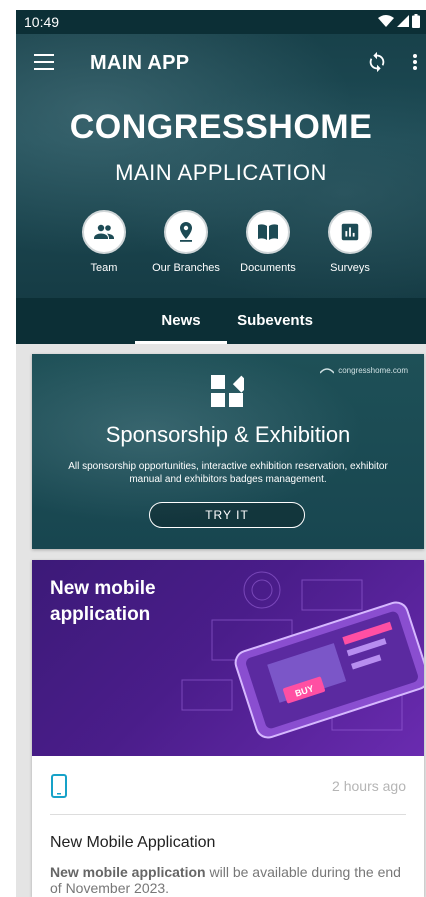 Image resolution: width=426 pixels, height=897 pixels. Describe the element at coordinates (403, 21) in the screenshot. I see `signal-icon` at that location.